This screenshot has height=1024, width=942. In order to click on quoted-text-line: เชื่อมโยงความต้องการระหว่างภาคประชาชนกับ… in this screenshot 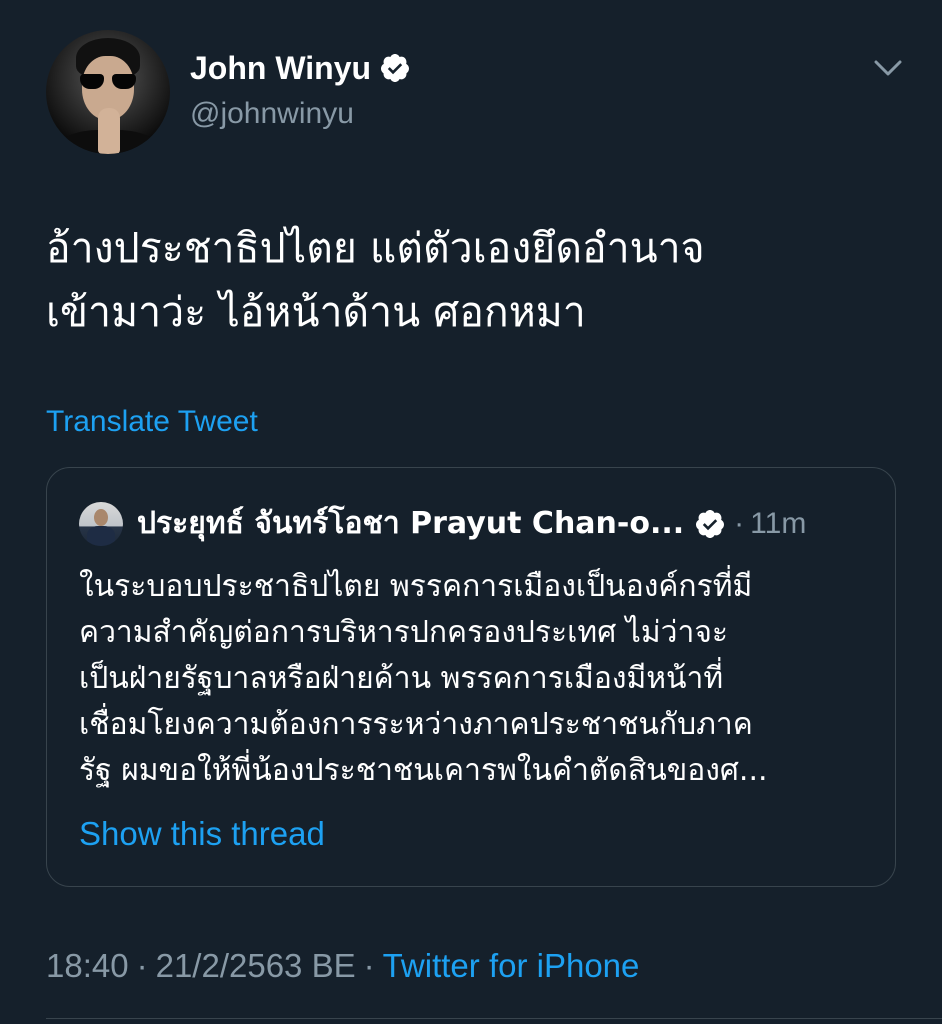, I will do `click(416, 724)`.